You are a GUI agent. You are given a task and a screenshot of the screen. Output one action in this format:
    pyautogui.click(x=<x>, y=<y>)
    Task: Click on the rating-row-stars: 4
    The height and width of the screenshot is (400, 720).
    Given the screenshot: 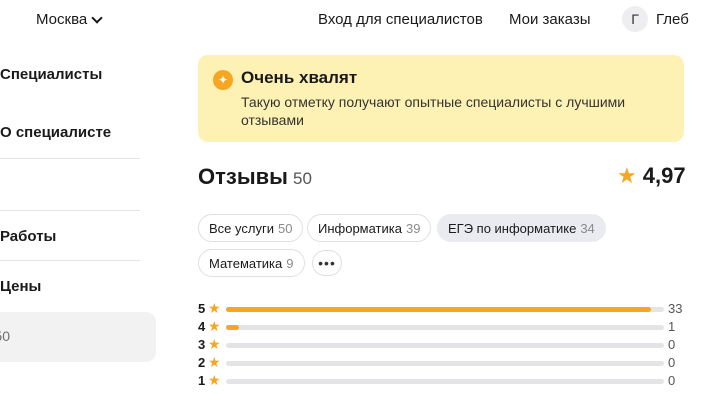 What is the action you would take?
    pyautogui.click(x=202, y=326)
    